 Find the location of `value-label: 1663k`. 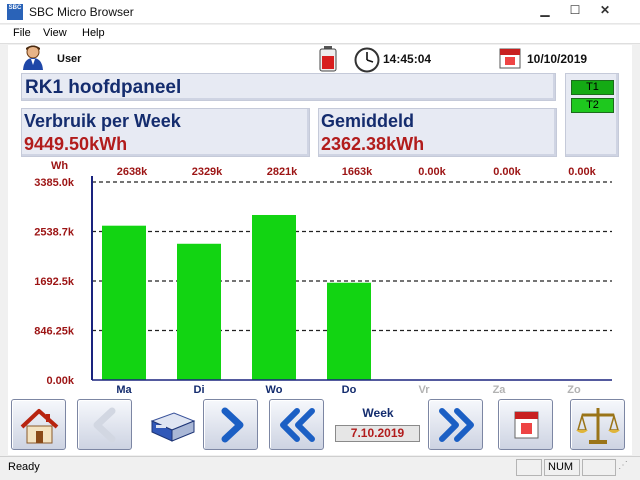

value-label: 1663k is located at coordinates (357, 172).